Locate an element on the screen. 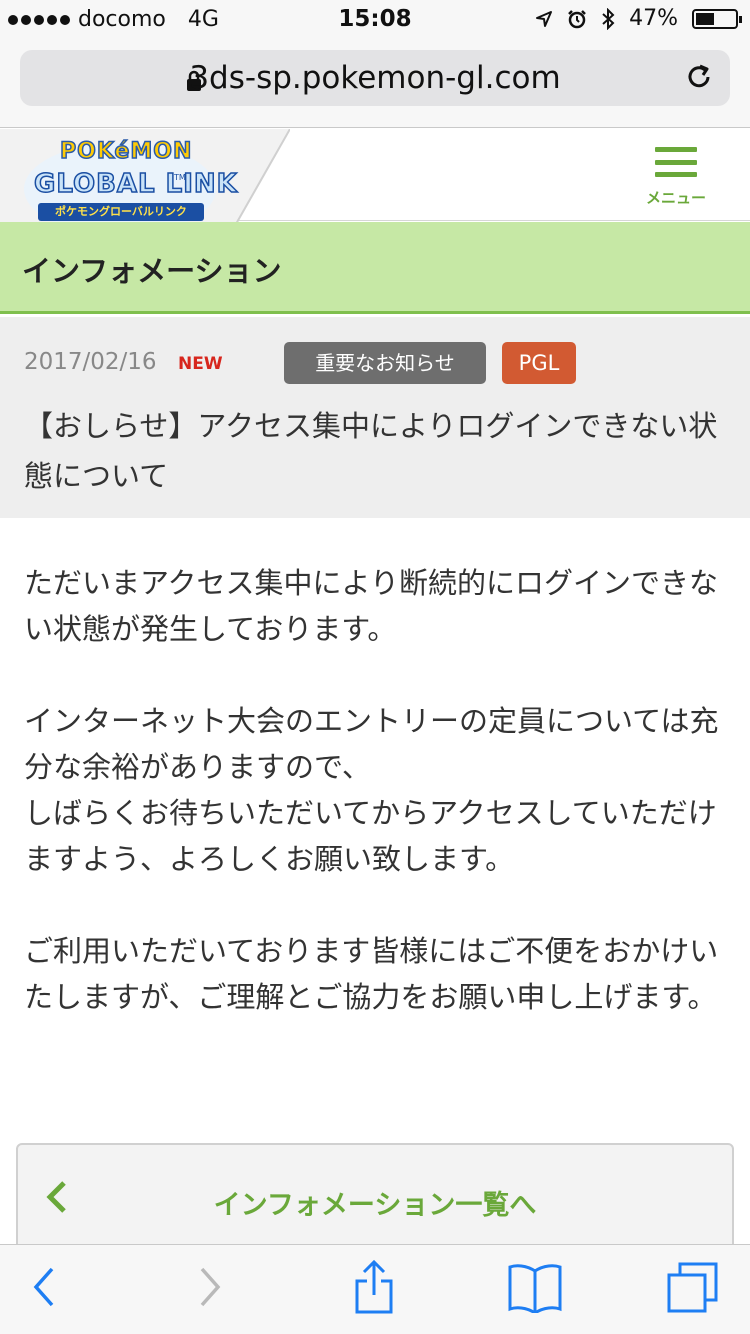 This screenshot has height=1334, width=750. location-arrow-icon is located at coordinates (544, 18).